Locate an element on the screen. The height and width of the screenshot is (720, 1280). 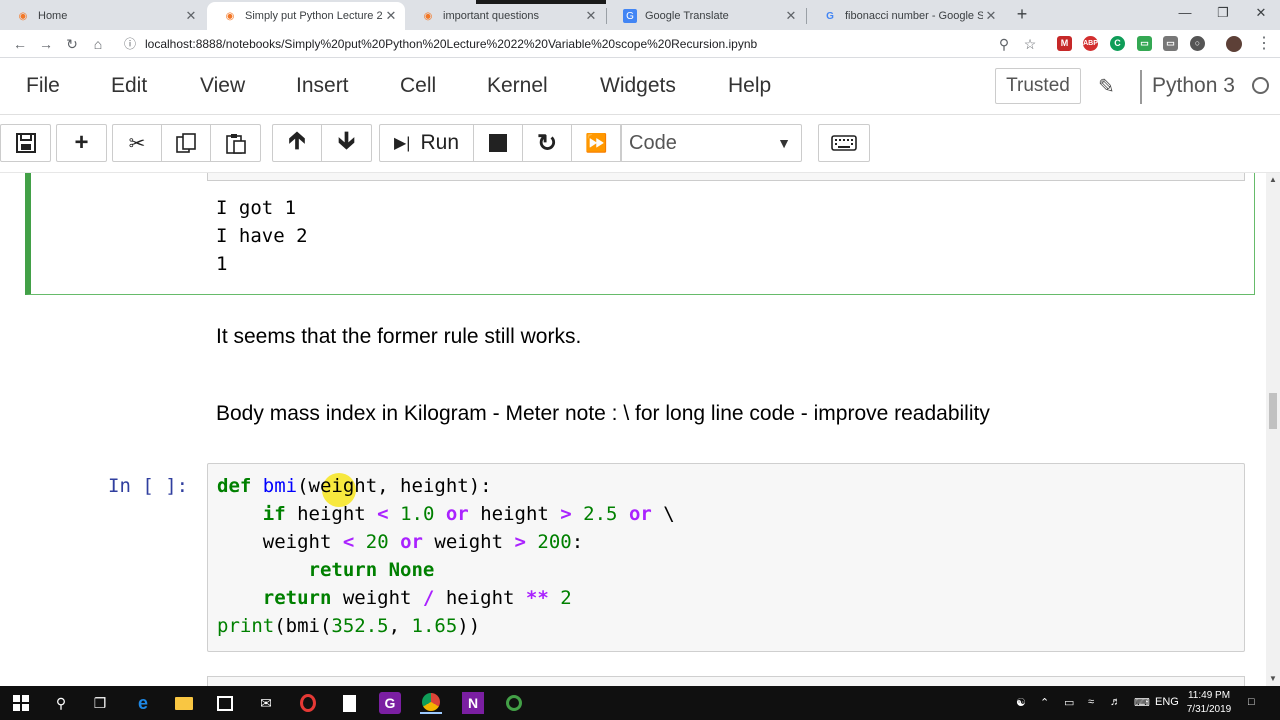
close-window-icon: ✕ is located at coordinates (1261, 14).